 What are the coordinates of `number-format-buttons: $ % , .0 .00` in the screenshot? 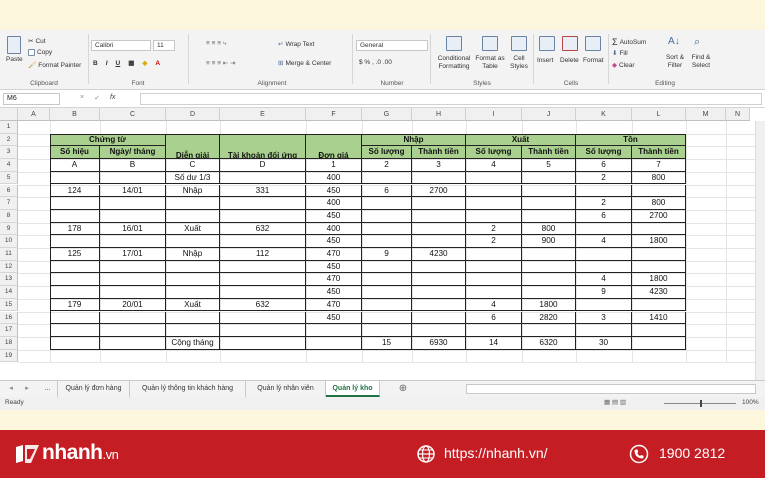 It's located at (375, 62).